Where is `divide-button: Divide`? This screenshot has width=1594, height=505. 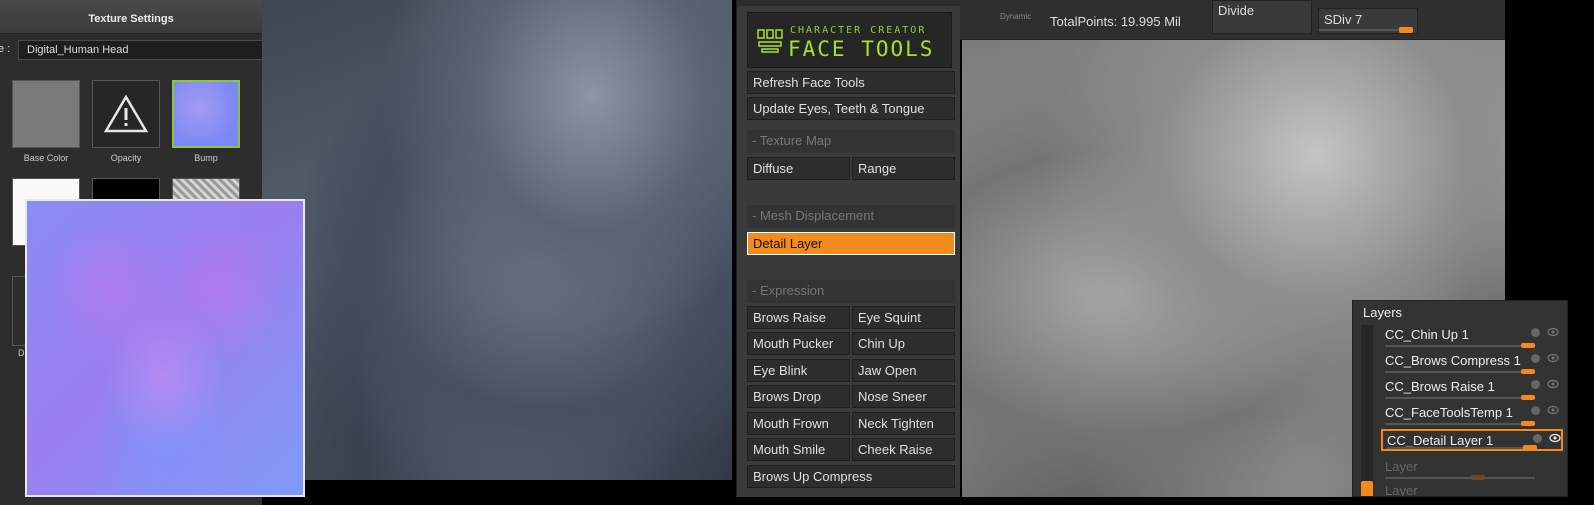
divide-button: Divide is located at coordinates (1262, 17).